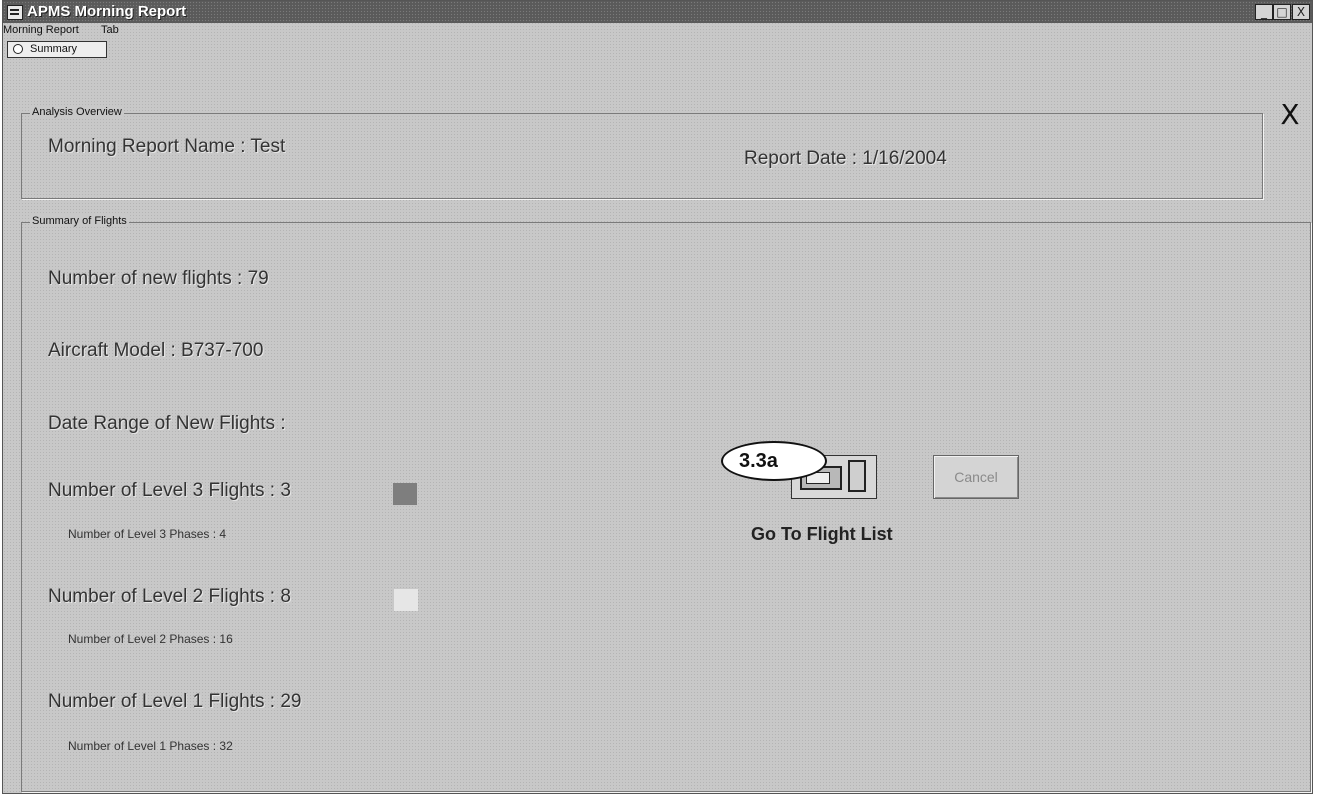 This screenshot has width=1317, height=796. What do you see at coordinates (857, 476) in the screenshot?
I see `flight-list-icon-side` at bounding box center [857, 476].